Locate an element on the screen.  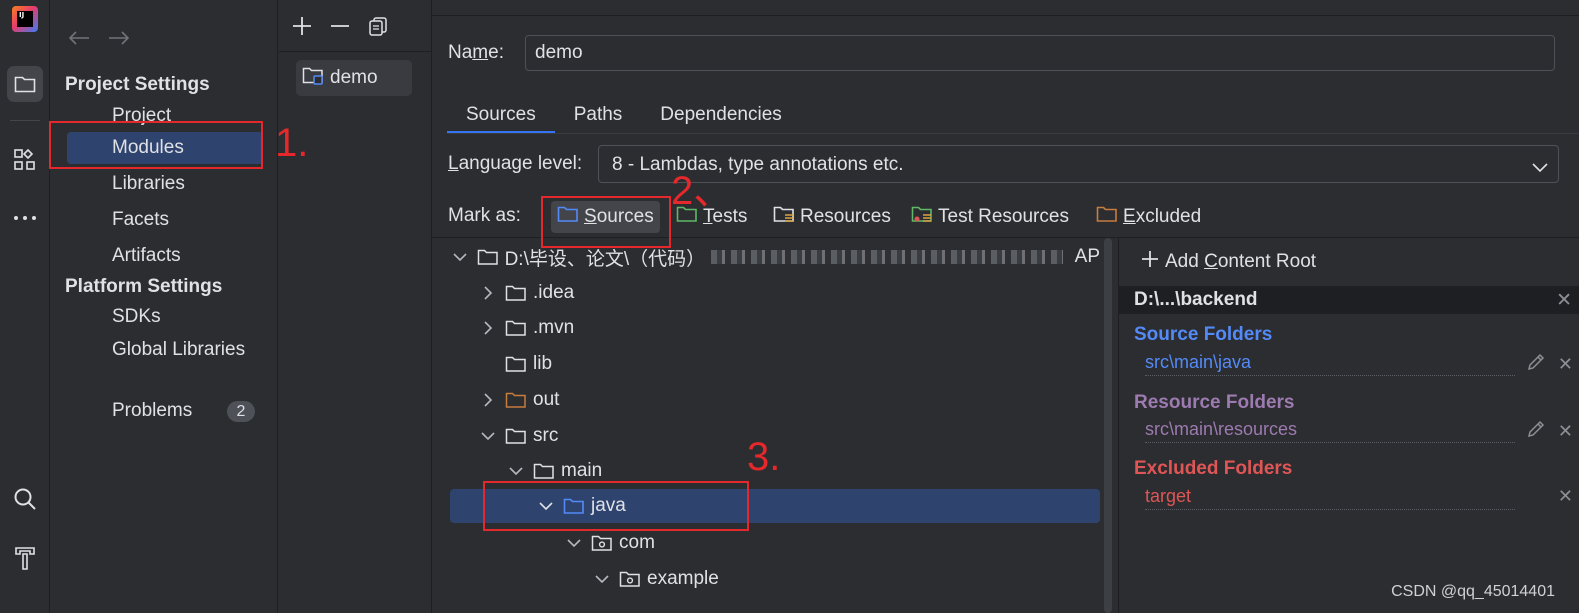
more-icon is located at coordinates (25, 218).